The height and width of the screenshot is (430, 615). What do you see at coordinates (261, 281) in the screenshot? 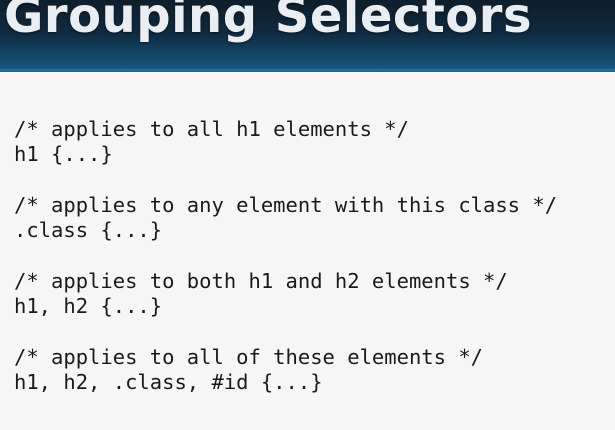
I see `code-comment: /* applies to both h1 and h2 elements */` at bounding box center [261, 281].